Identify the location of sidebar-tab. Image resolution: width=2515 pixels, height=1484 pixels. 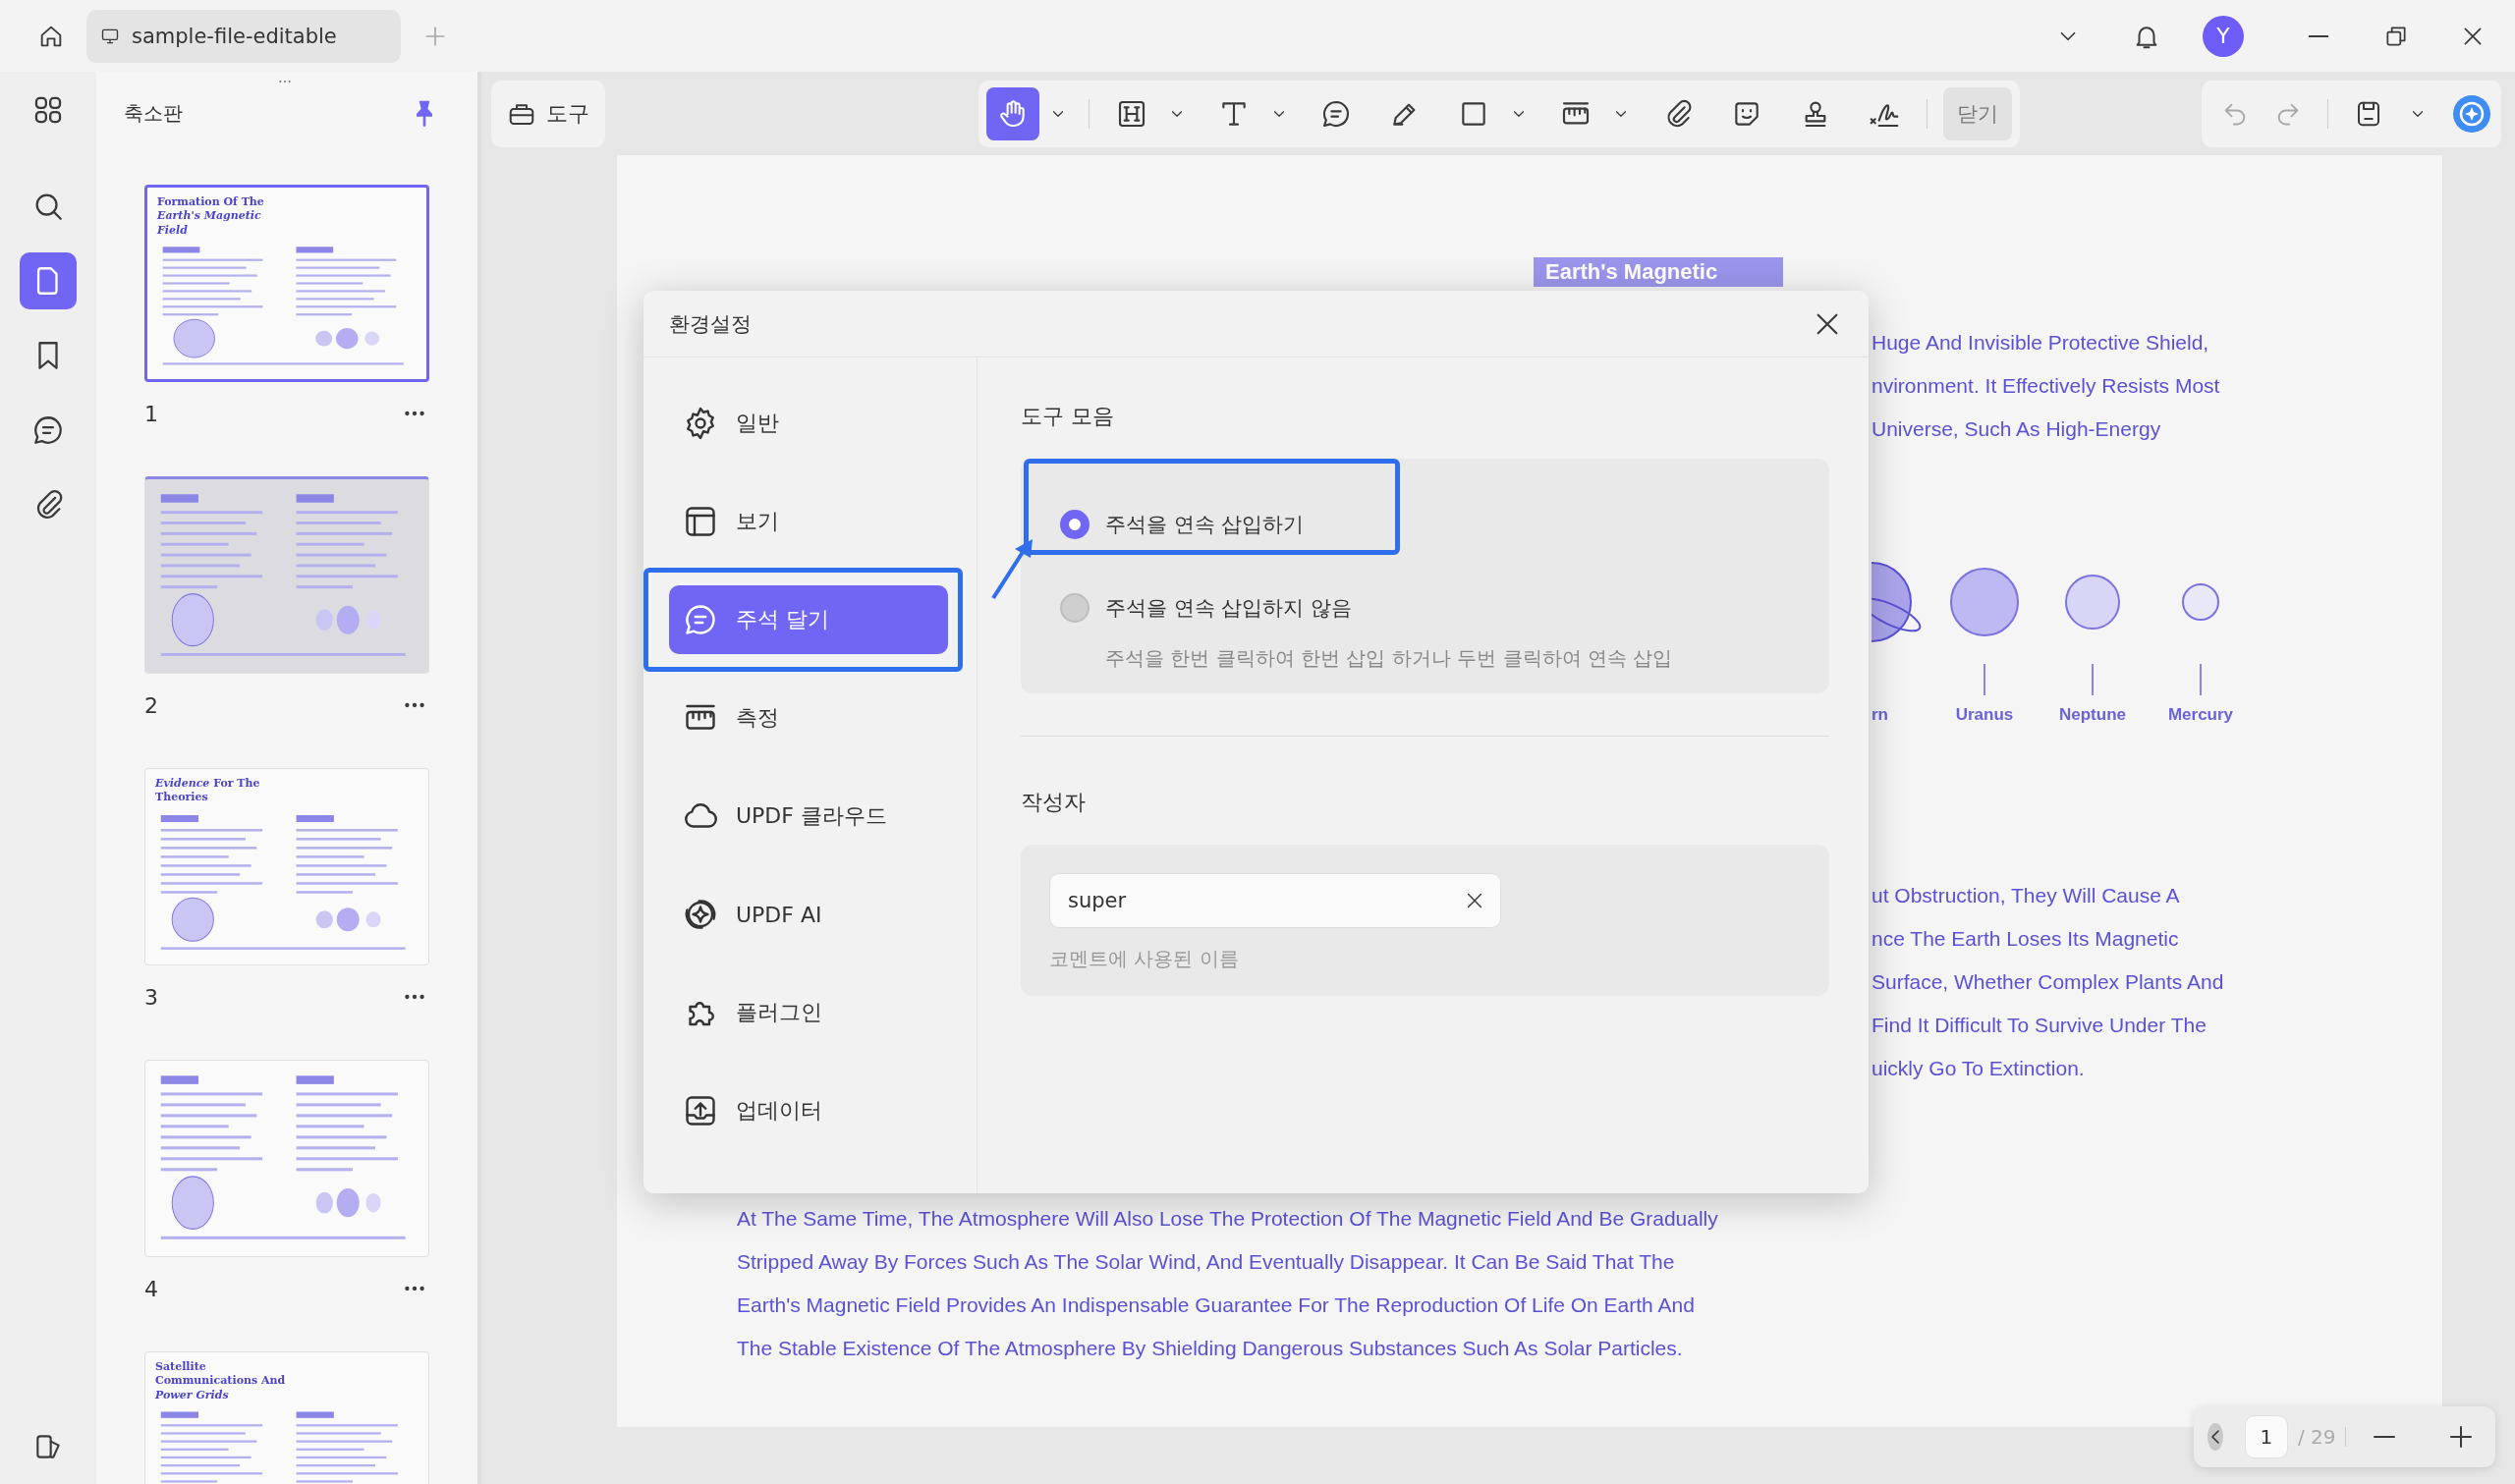
(48, 280).